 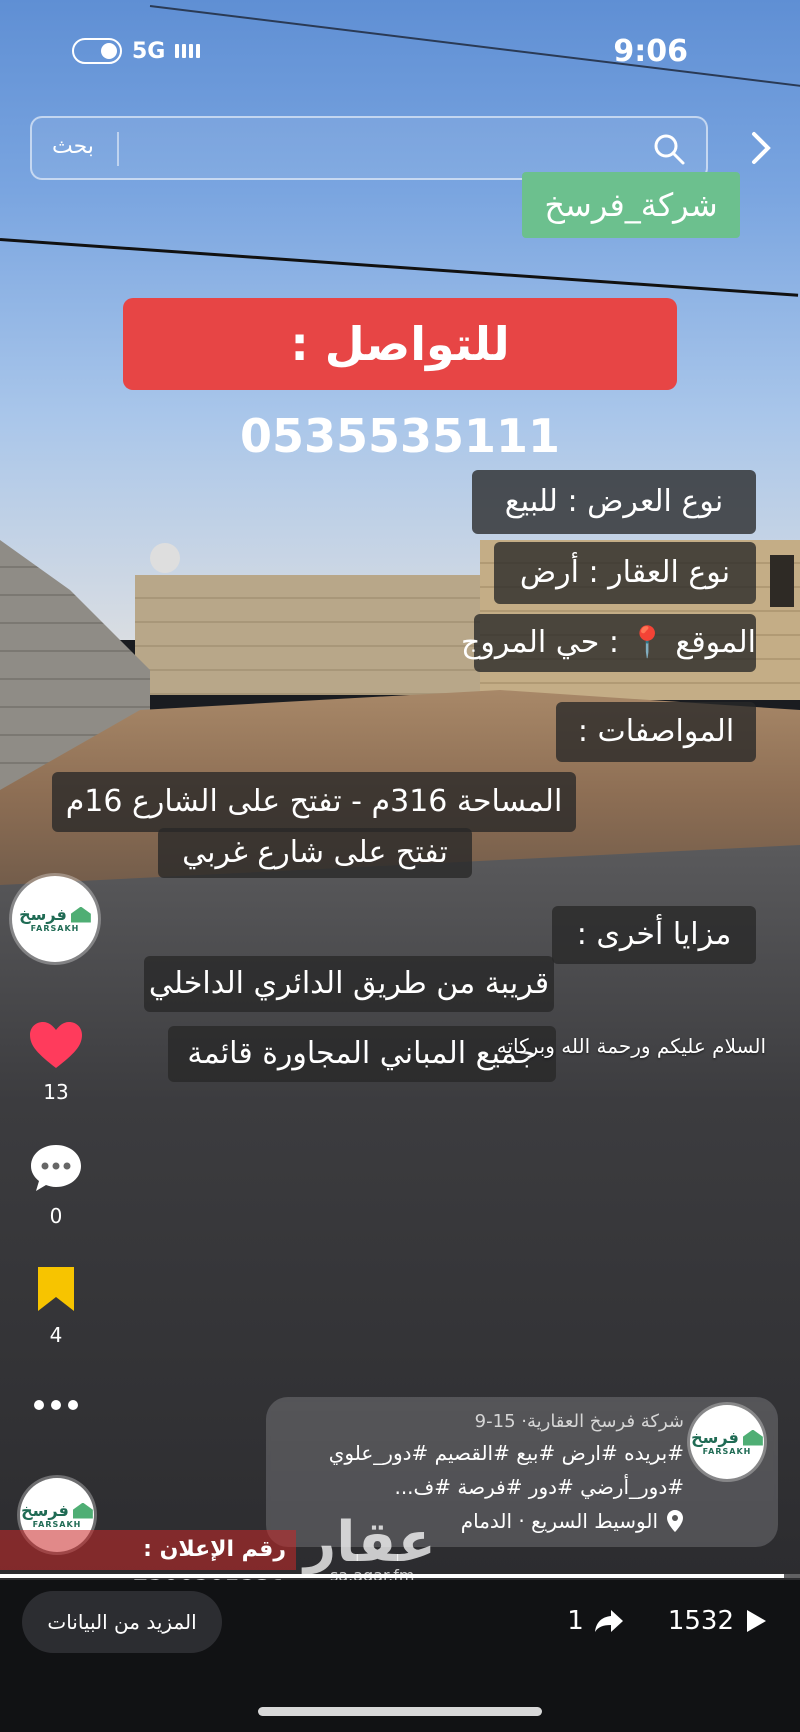 What do you see at coordinates (506, 1453) in the screenshot?
I see `card-hashtags: #بريده #ارض #بيع #القصيم #دور_علوي` at bounding box center [506, 1453].